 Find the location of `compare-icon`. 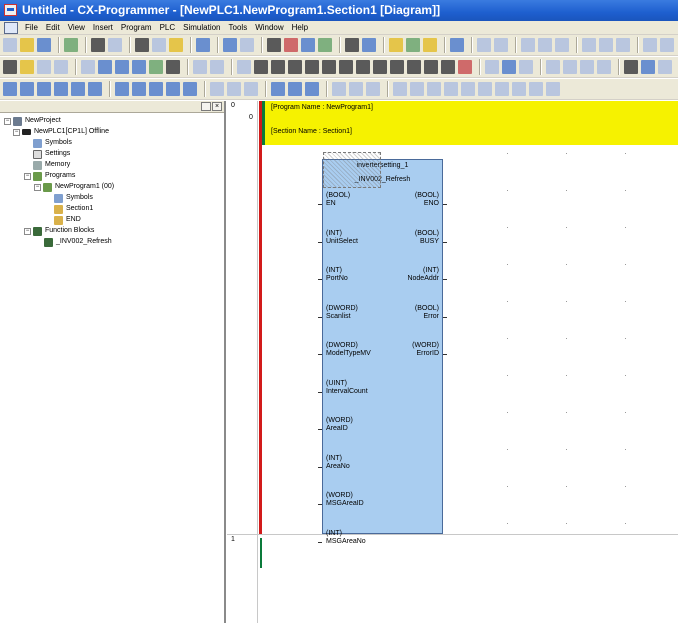

compare-icon is located at coordinates (71, 45).